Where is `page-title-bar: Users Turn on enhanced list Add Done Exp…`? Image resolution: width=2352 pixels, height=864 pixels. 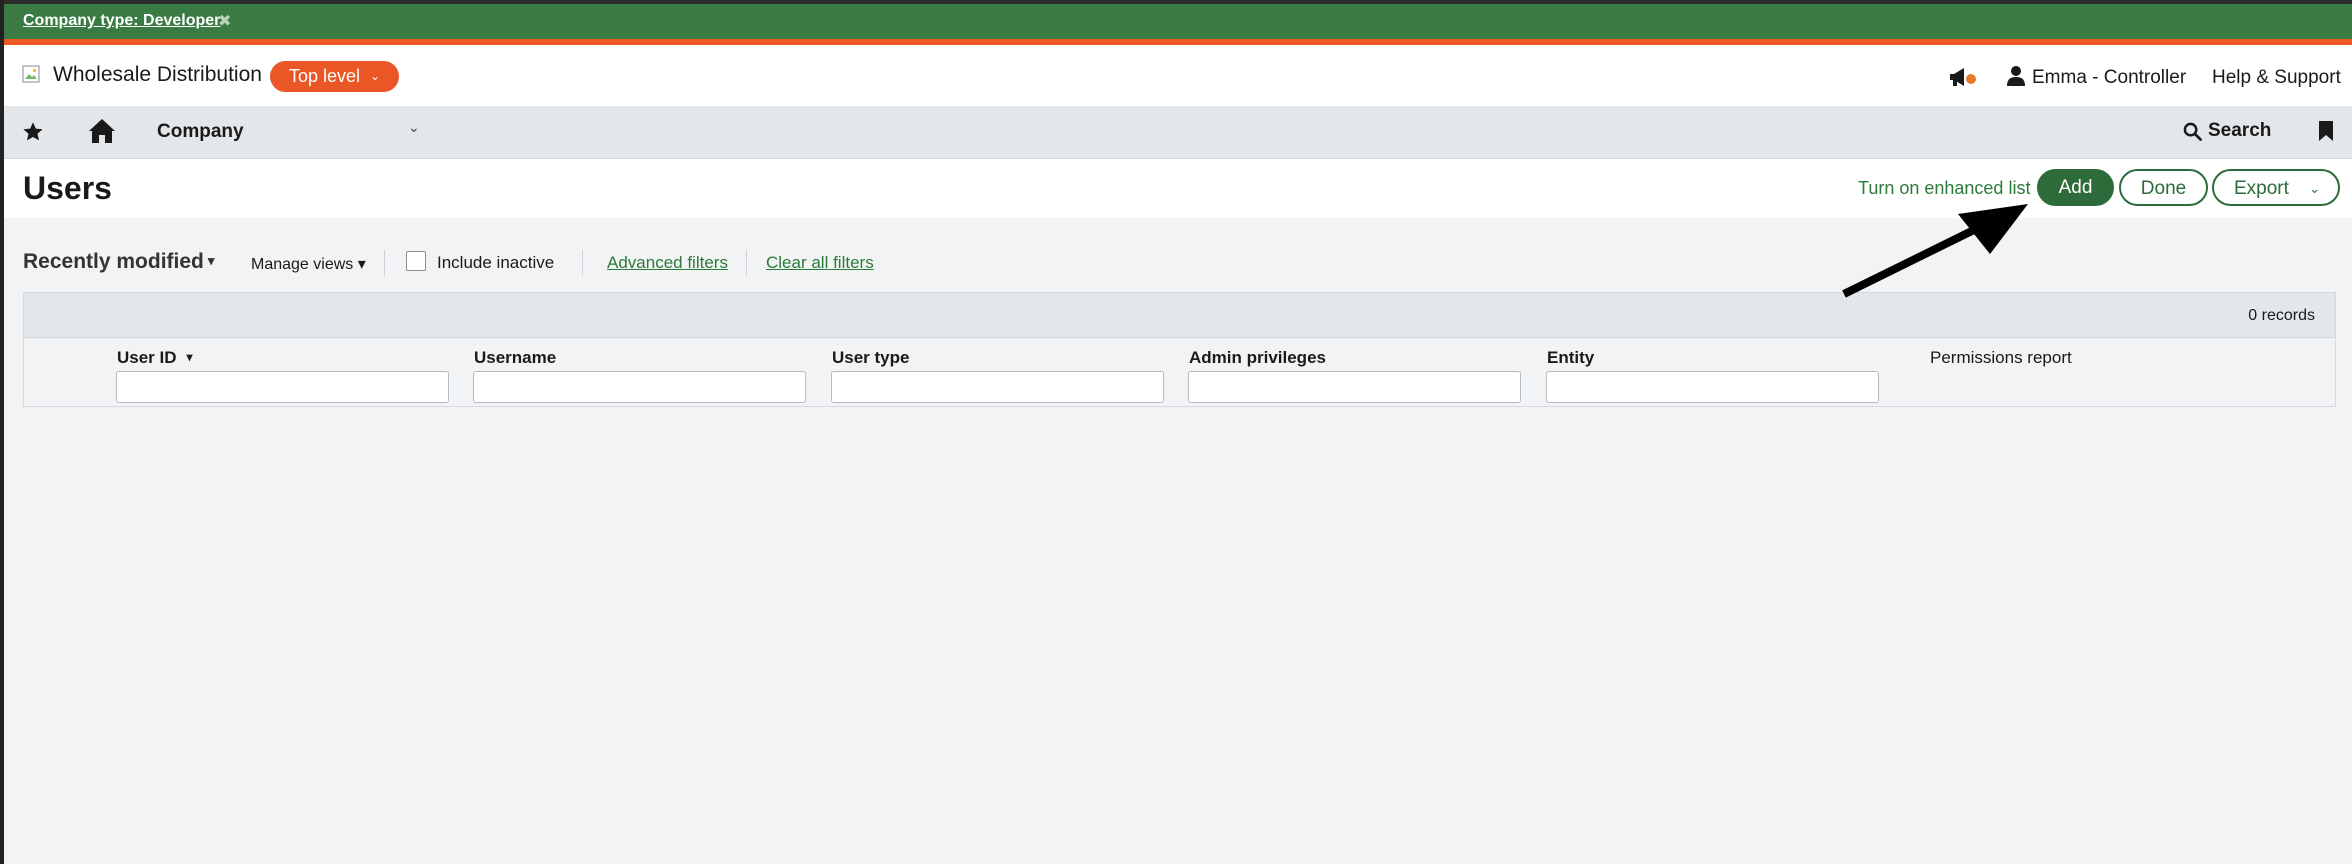 page-title-bar: Users Turn on enhanced list Add Done Exp… is located at coordinates (1178, 188).